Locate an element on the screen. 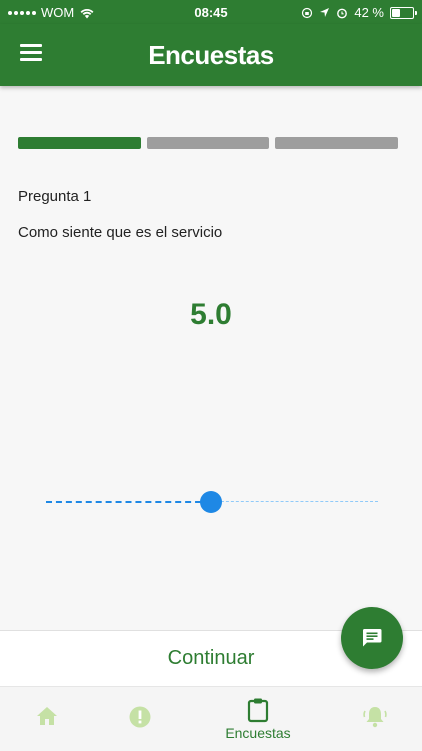  survey-progress is located at coordinates (208, 143).